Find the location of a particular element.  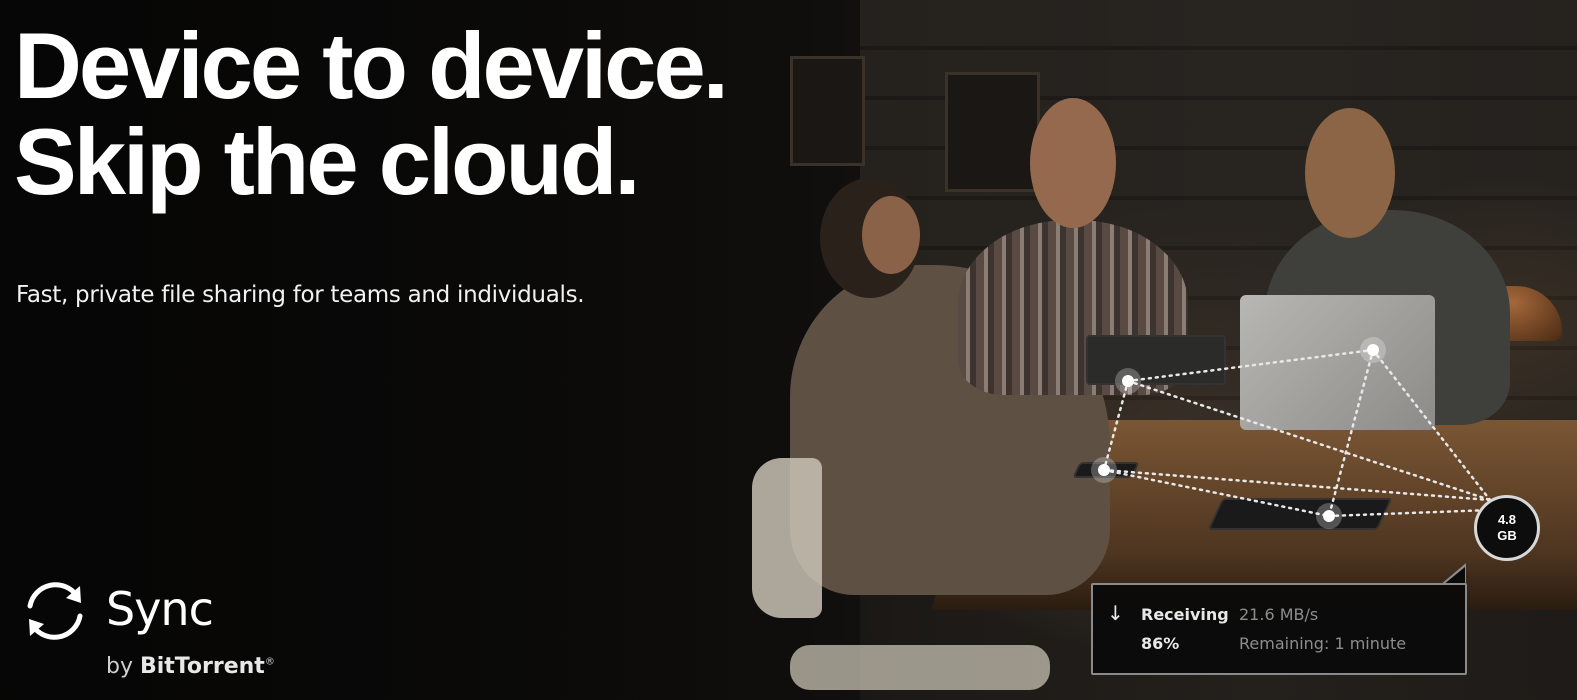

headline: Device to device. Skip the cloud. is located at coordinates (371, 113).